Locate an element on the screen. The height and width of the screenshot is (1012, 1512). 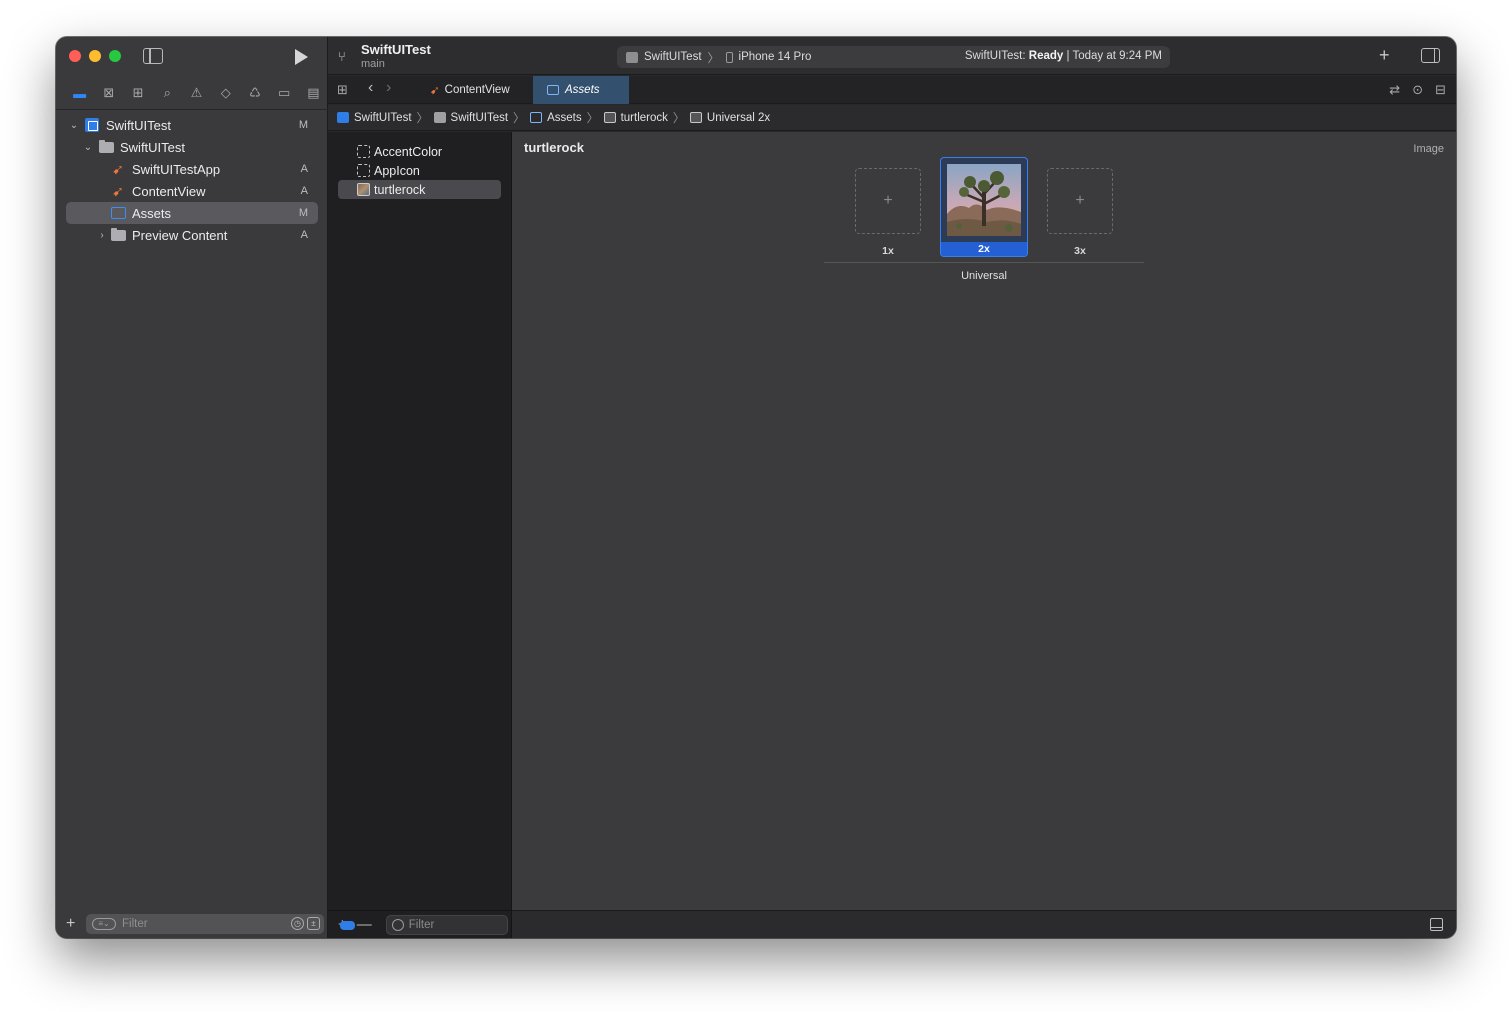
universal-group-label: Universal is located at coordinates (984, 276).